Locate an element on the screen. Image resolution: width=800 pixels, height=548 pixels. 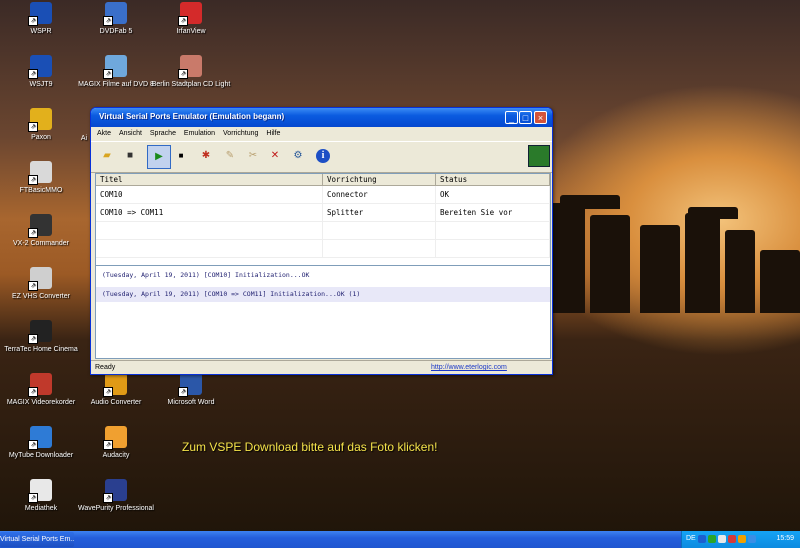
column-header-vorrichtung: Vorrichtung is located at coordinates (379, 179).